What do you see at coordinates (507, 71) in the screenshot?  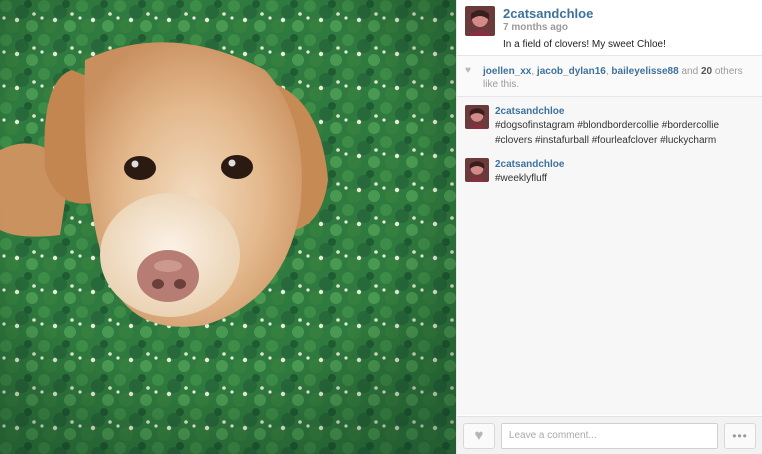 I see `liker-link: joellen_xx` at bounding box center [507, 71].